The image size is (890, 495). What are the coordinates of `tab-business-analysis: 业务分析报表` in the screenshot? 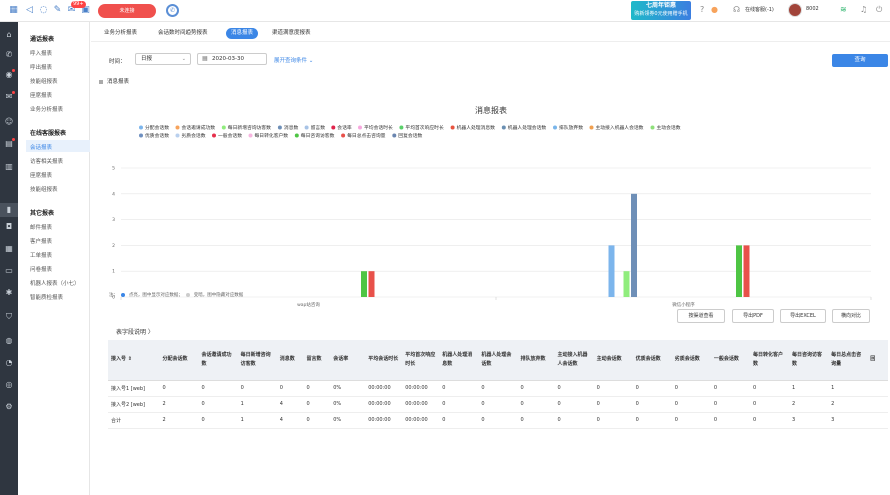 It's located at (120, 33).